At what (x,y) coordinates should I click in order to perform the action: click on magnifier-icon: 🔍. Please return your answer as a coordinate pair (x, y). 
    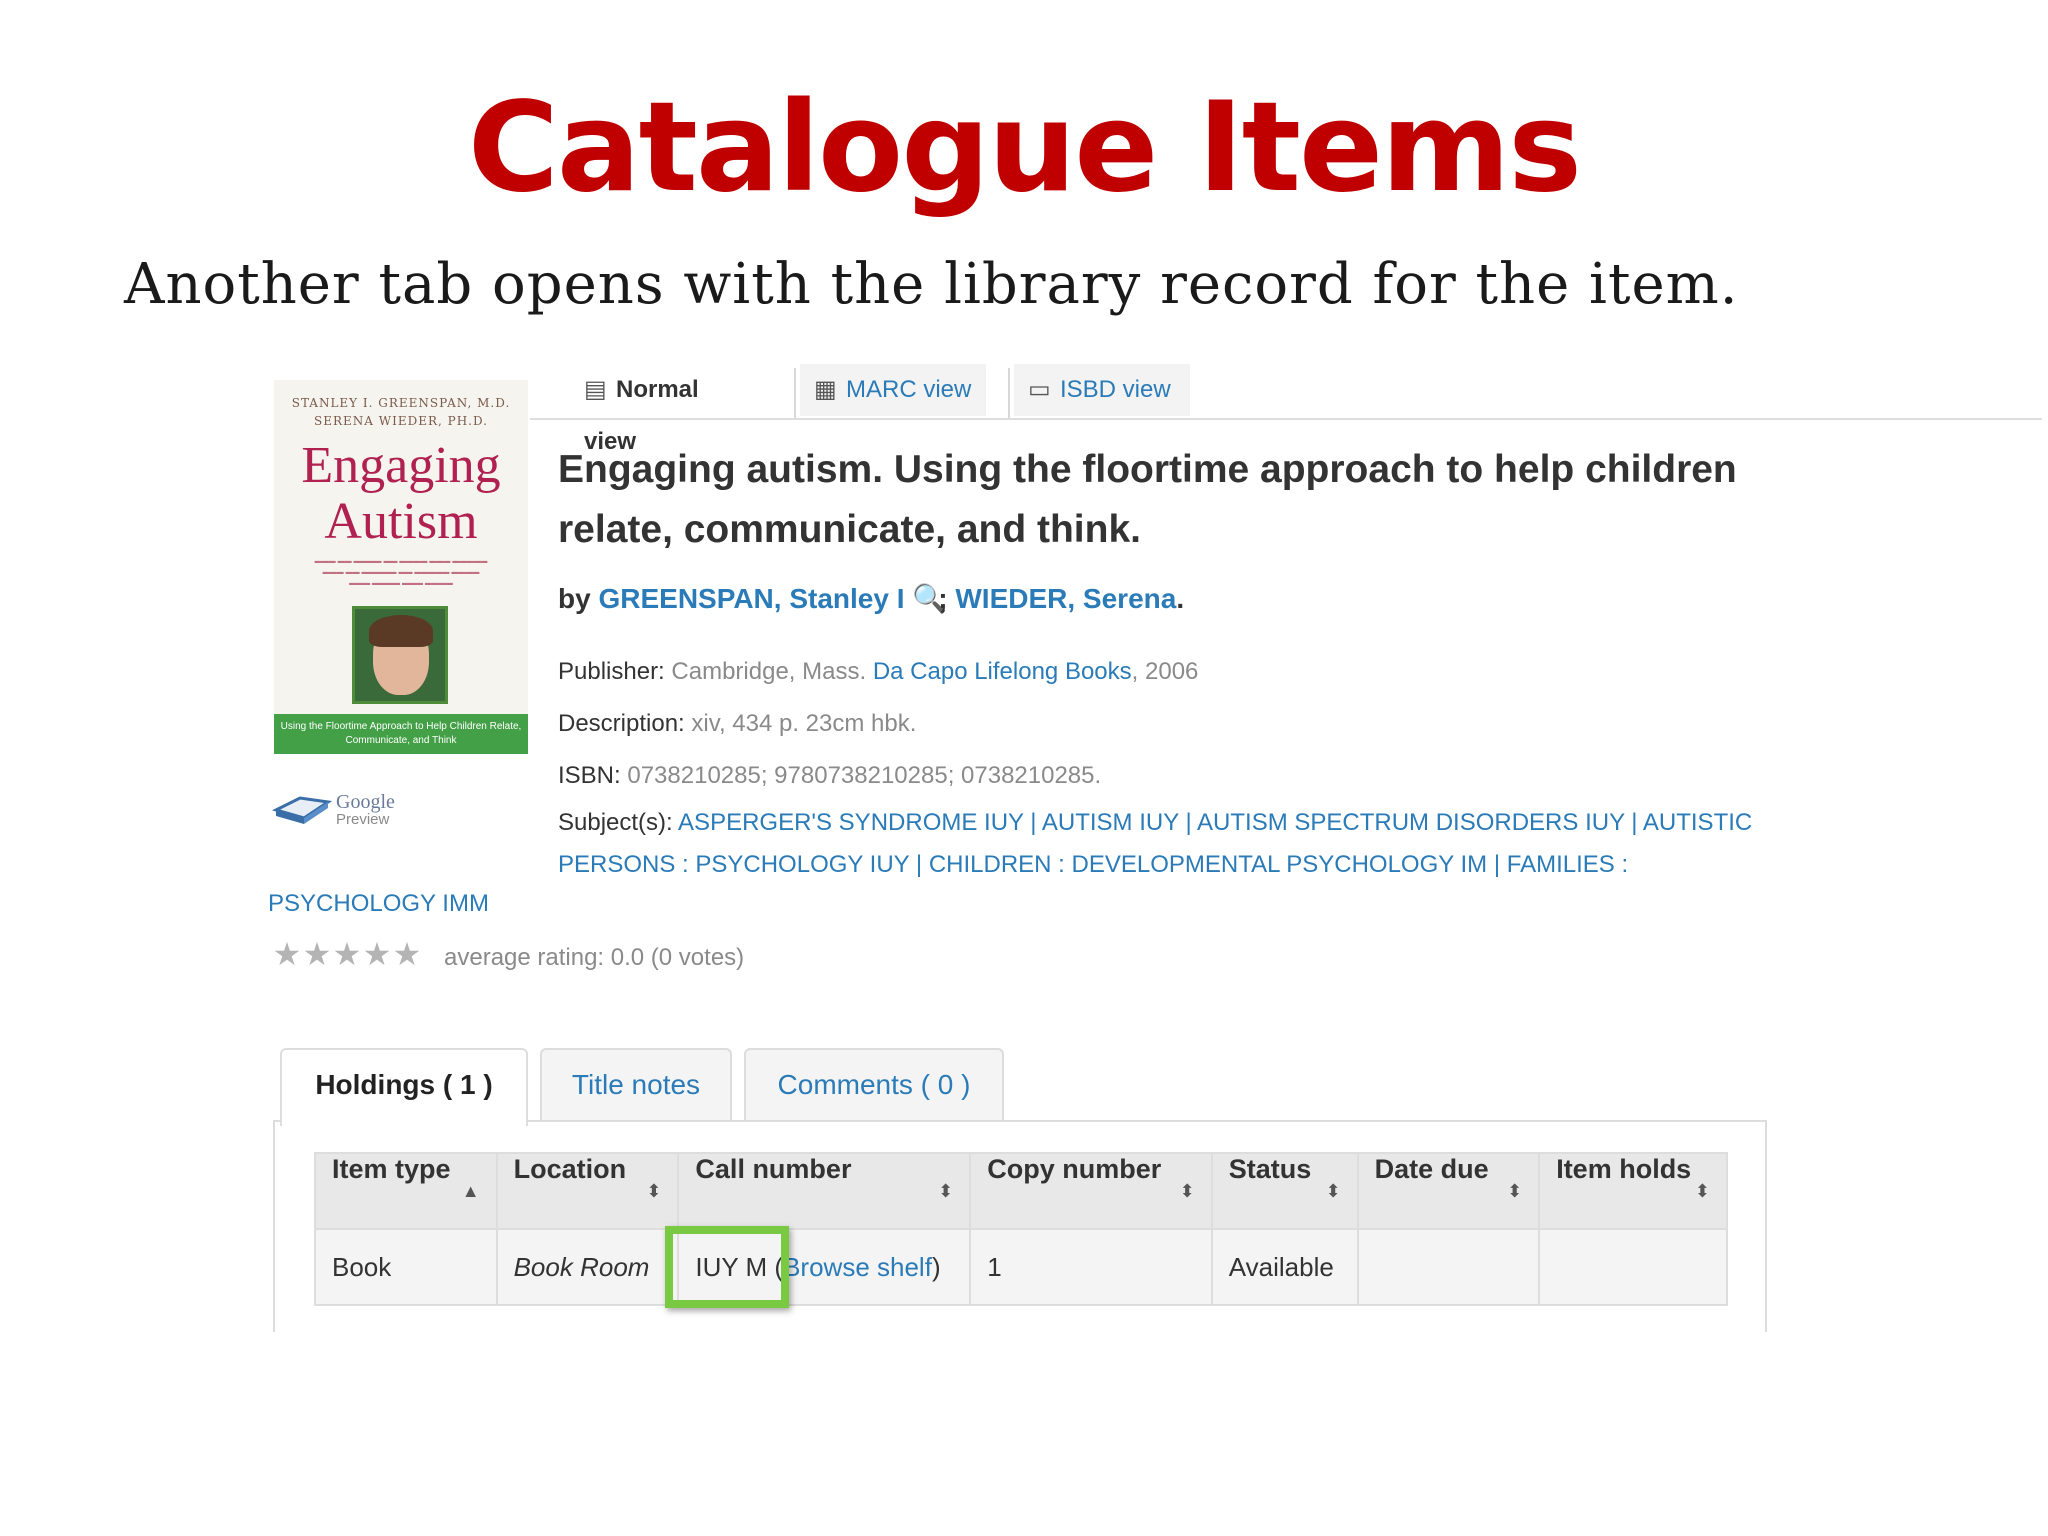
    Looking at the image, I should click on (929, 598).